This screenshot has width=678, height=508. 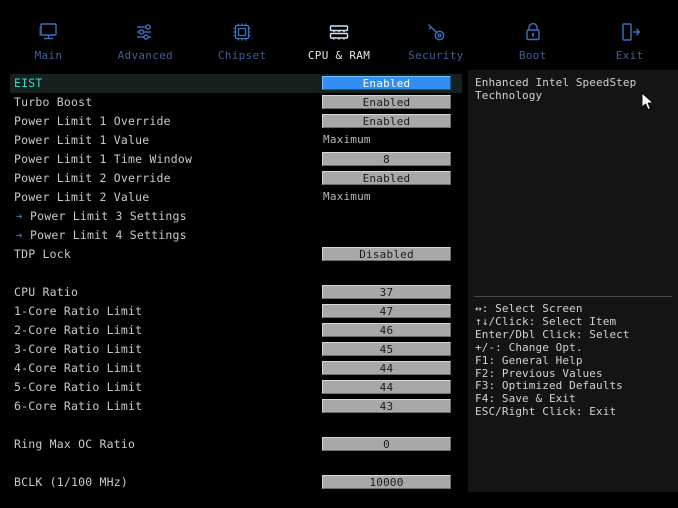 I want to click on nav-tab-advanced: Advanced, so click(x=145, y=35).